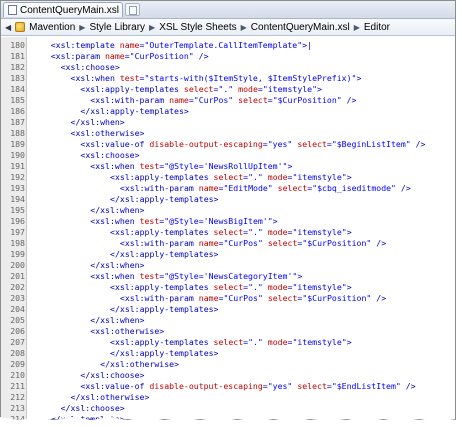 This screenshot has height=427, width=462. What do you see at coordinates (228, 364) in the screenshot?
I see `code-line: 209 </xsl:otherwise>` at bounding box center [228, 364].